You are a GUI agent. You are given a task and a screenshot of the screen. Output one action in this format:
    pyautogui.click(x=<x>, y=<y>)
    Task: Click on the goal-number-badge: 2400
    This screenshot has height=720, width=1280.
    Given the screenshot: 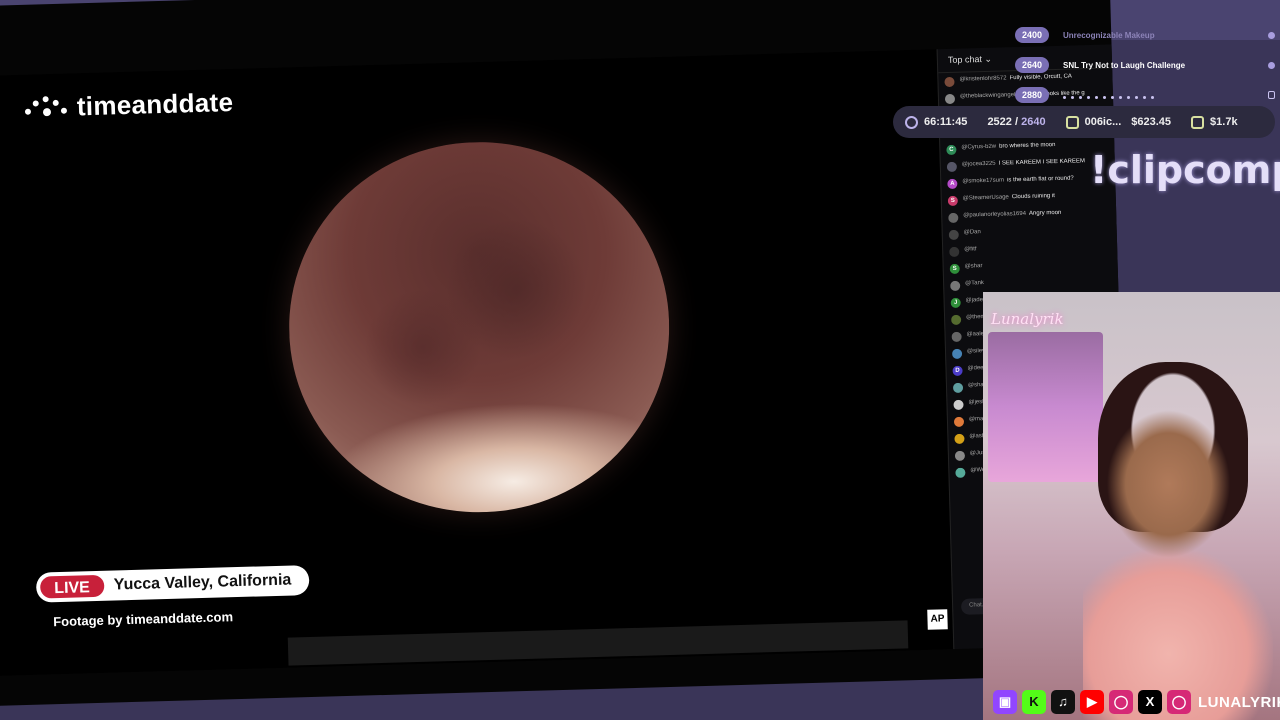 What is the action you would take?
    pyautogui.click(x=1032, y=35)
    